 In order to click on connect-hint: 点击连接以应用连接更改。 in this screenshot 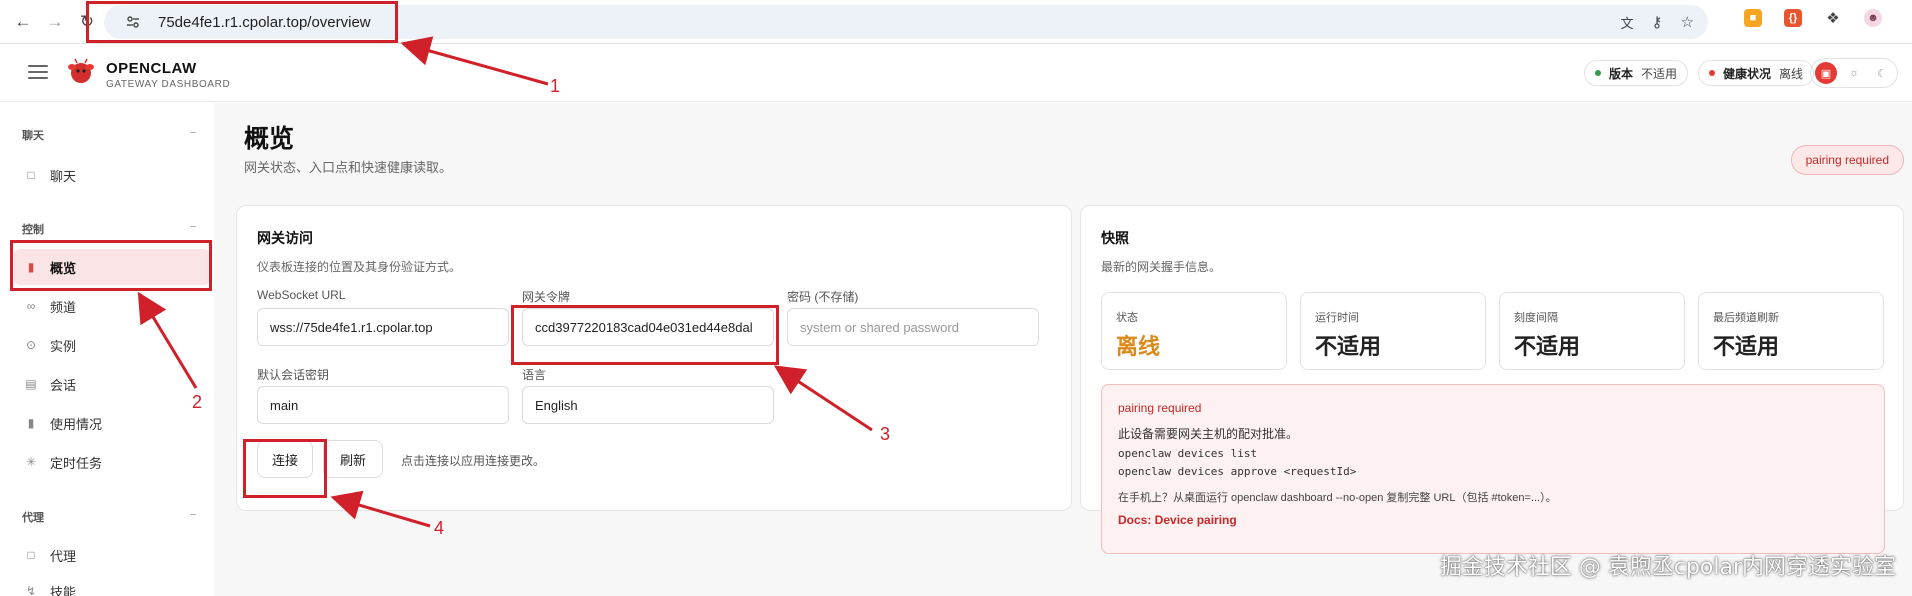, I will do `click(473, 461)`.